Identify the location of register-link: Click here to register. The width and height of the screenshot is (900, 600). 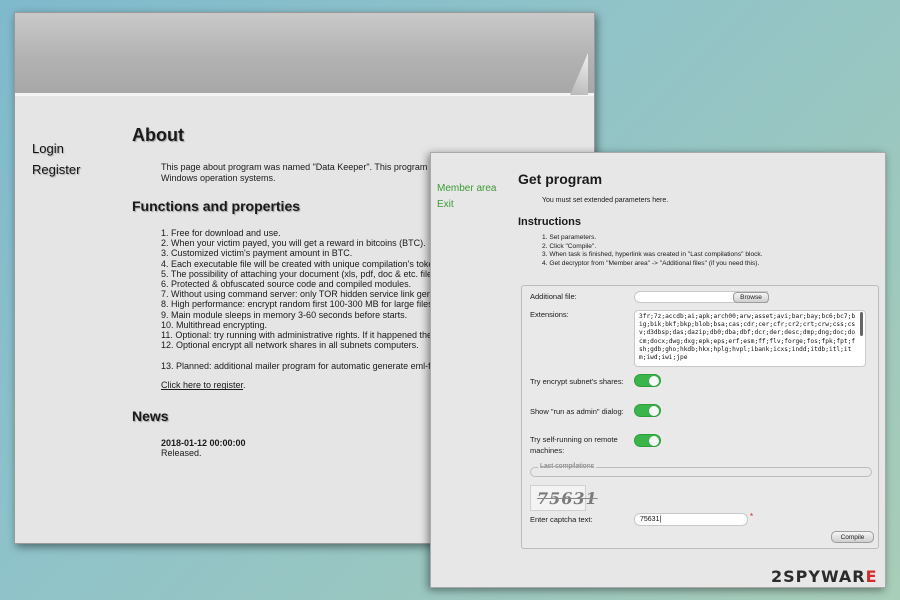
(202, 385).